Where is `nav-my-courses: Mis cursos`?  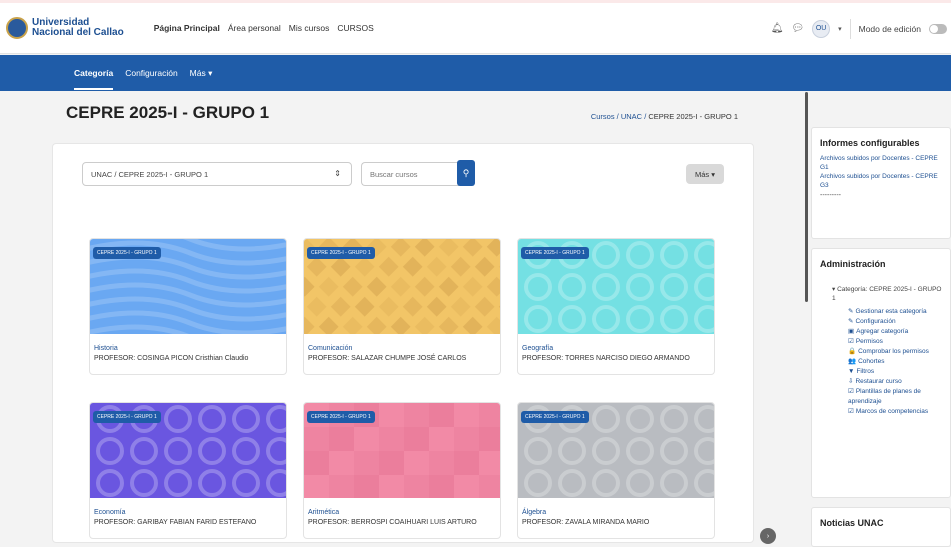
nav-my-courses: Mis cursos is located at coordinates (309, 28).